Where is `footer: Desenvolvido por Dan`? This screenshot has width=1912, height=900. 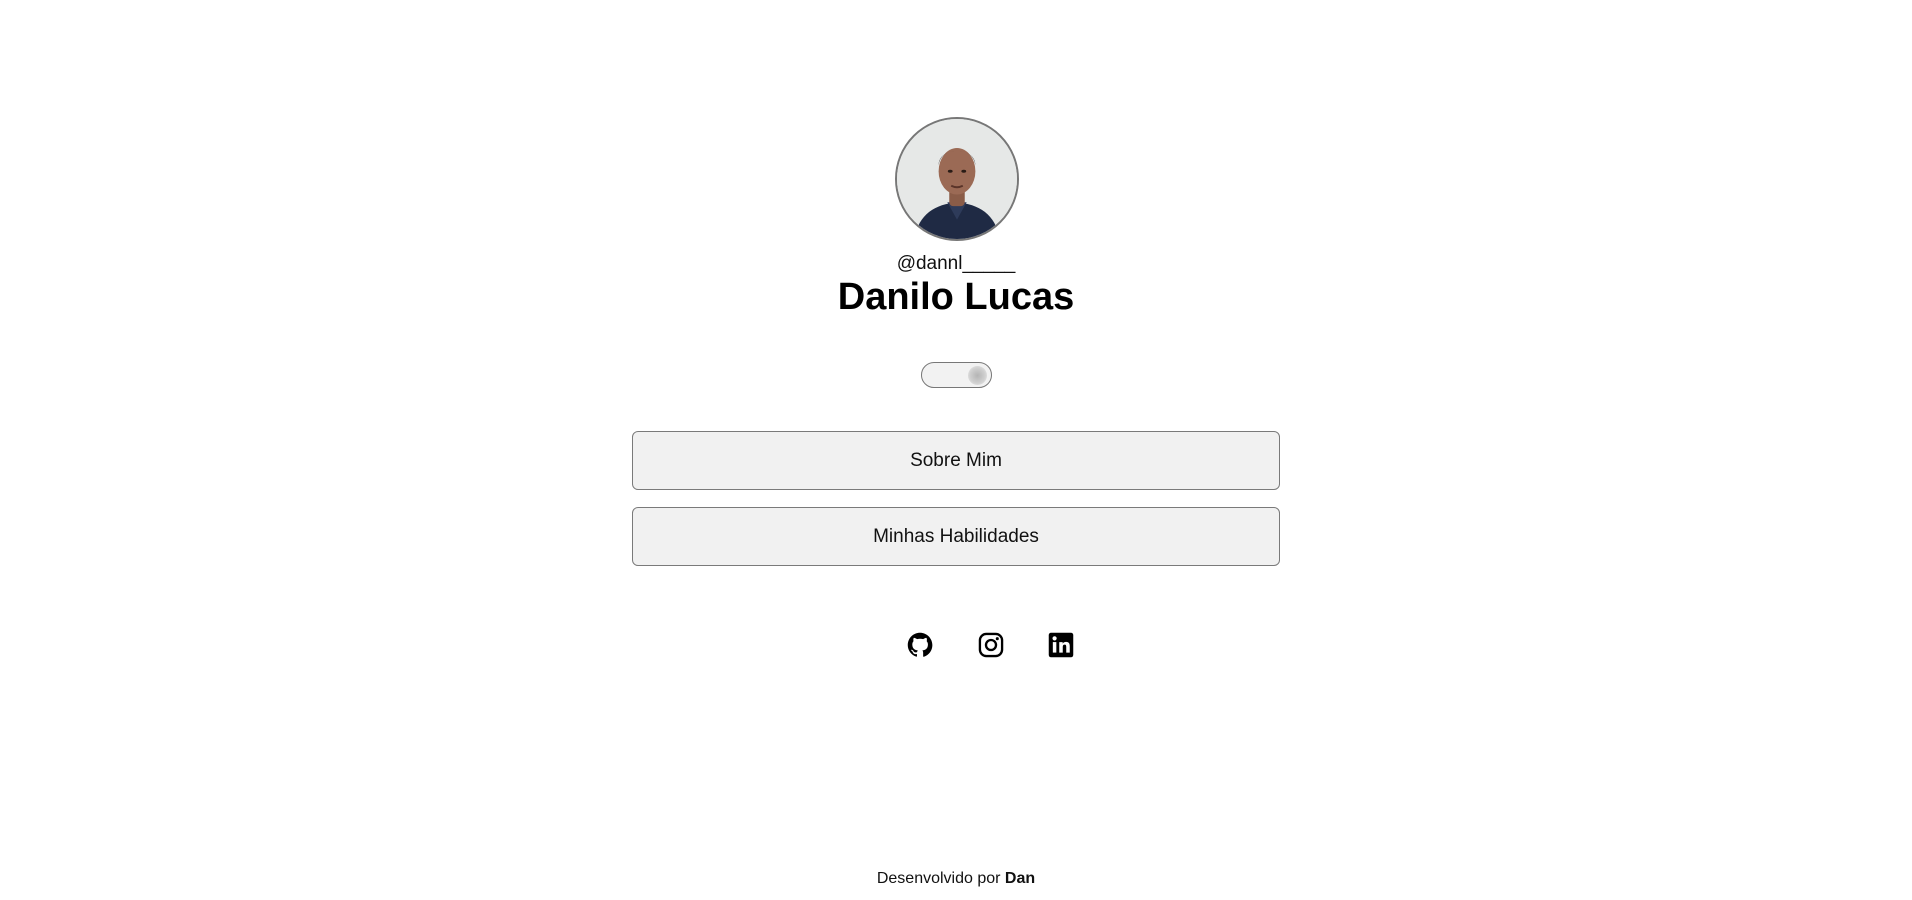 footer: Desenvolvido por Dan is located at coordinates (956, 879).